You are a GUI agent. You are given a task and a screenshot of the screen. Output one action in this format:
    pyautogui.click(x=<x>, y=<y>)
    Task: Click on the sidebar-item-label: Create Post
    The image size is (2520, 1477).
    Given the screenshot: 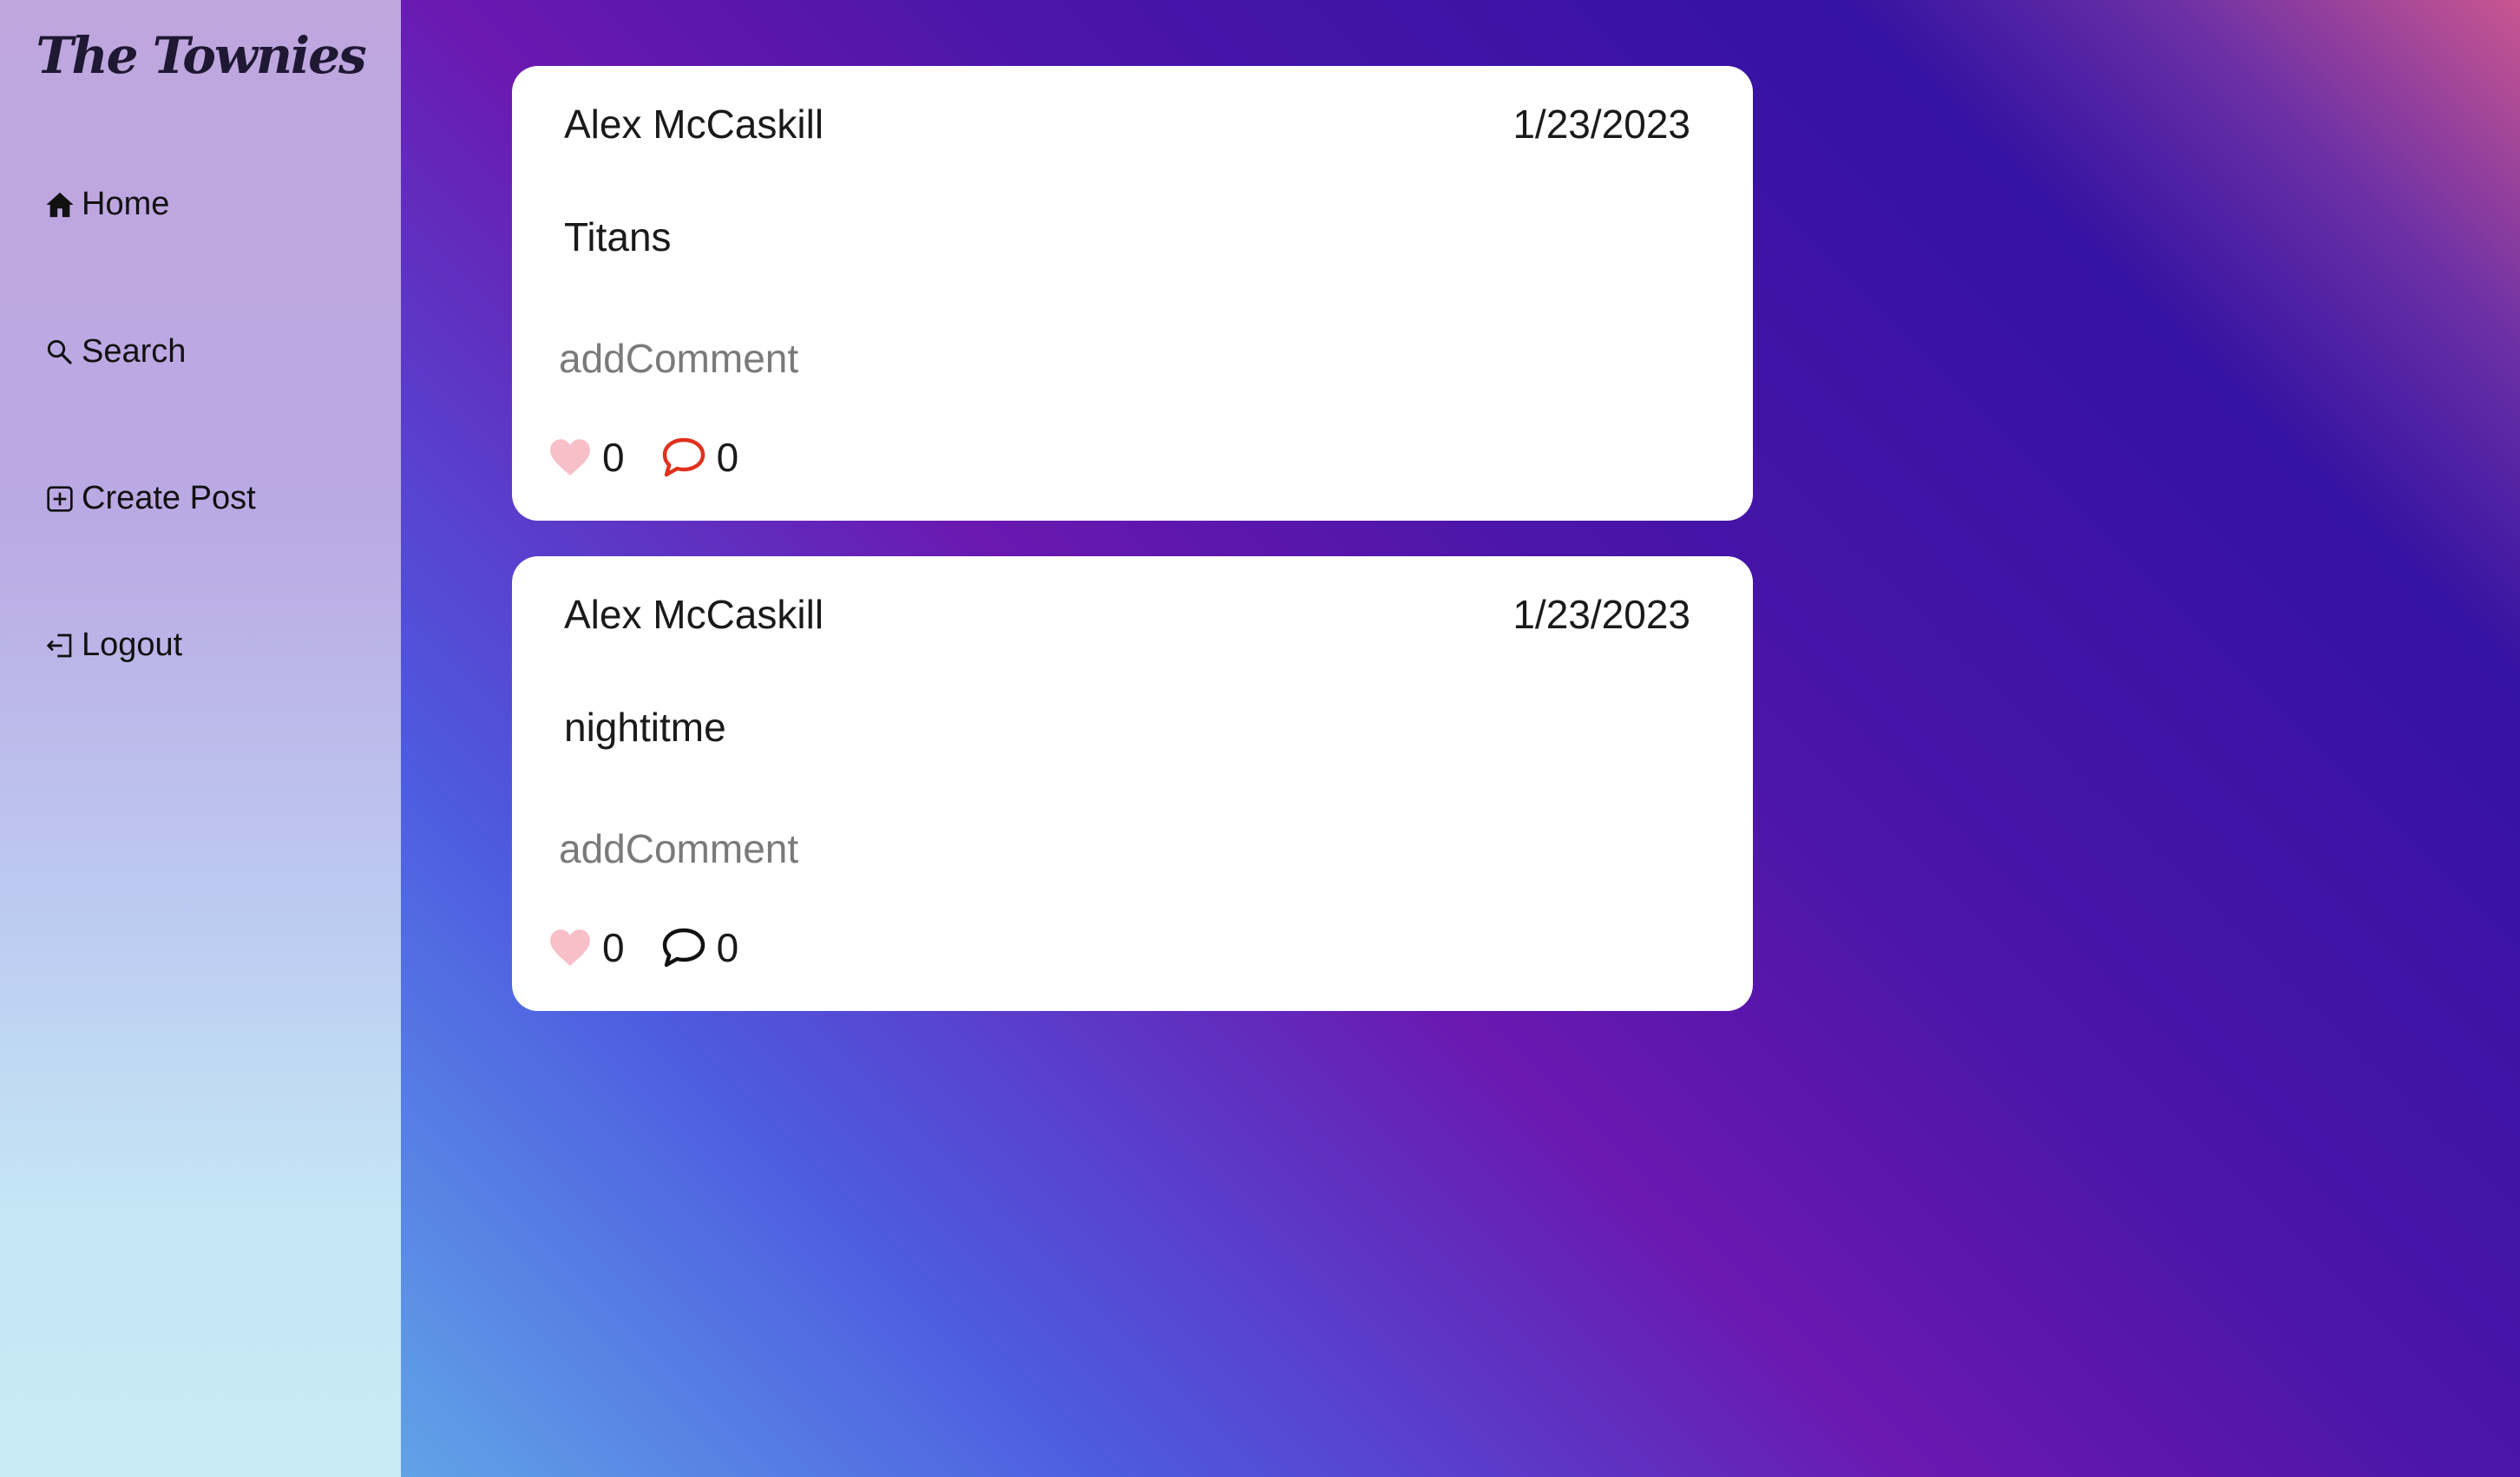 What is the action you would take?
    pyautogui.click(x=169, y=498)
    